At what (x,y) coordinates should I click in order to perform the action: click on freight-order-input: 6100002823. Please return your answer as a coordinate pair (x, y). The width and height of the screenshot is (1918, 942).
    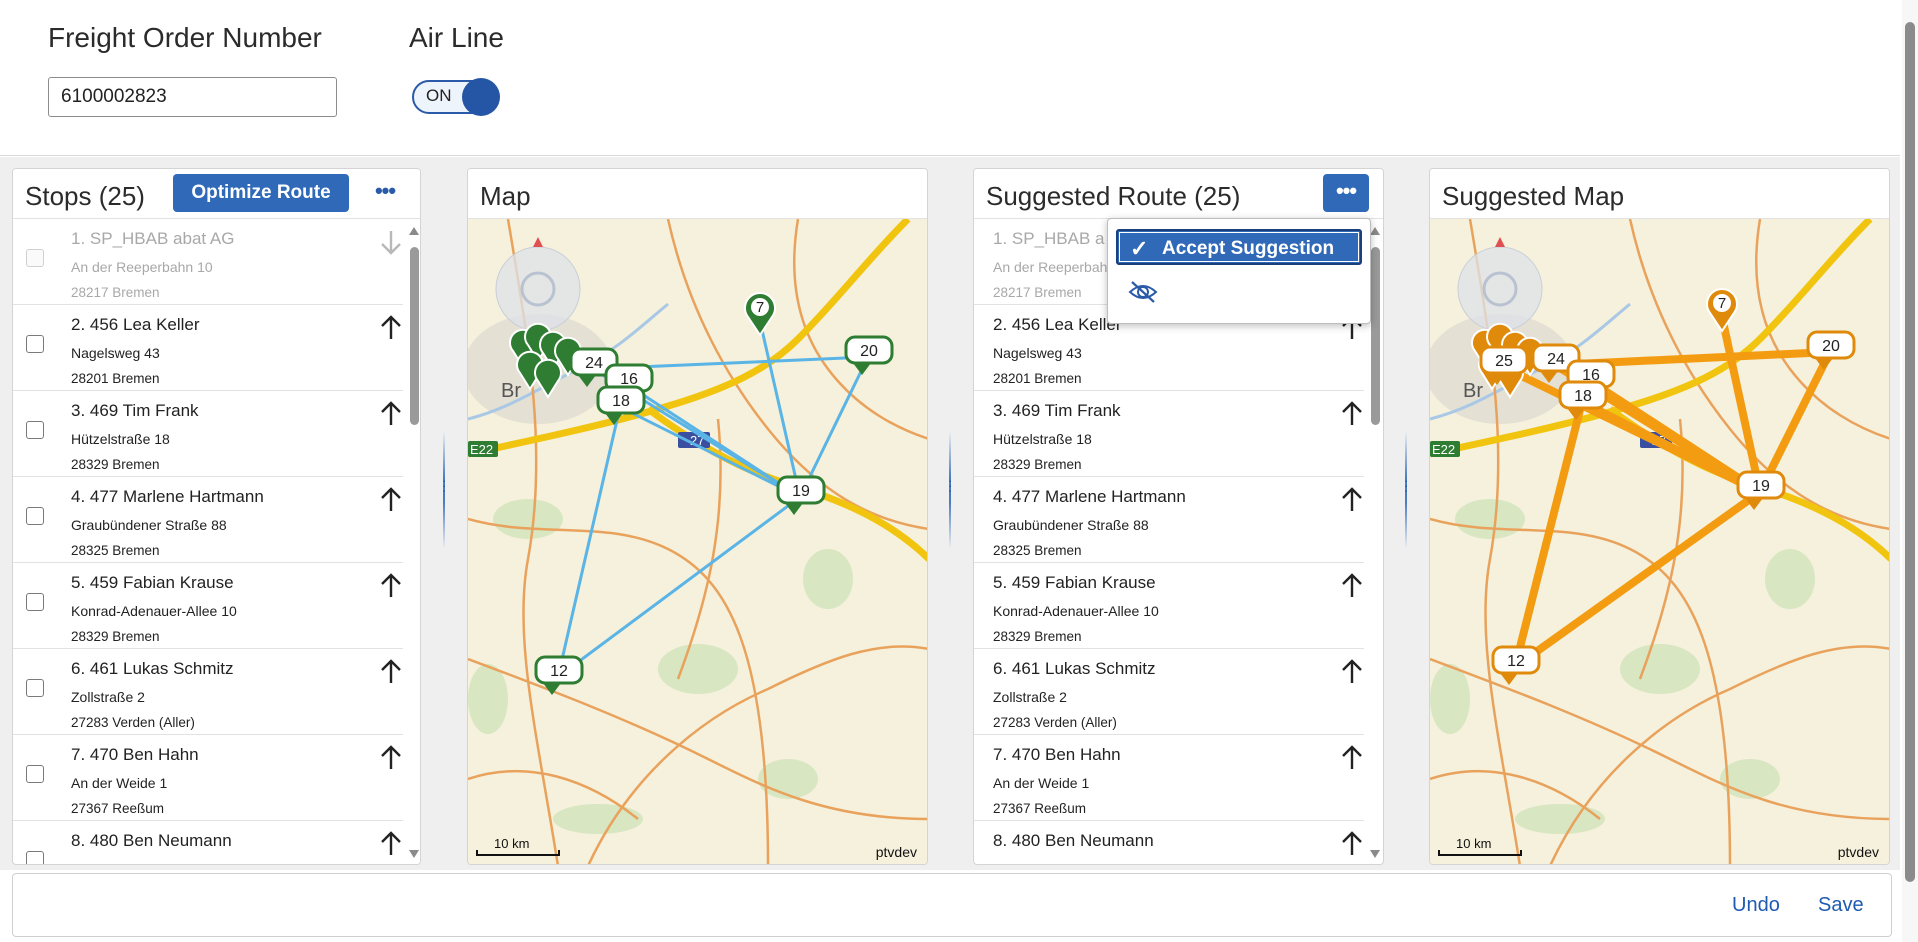
    Looking at the image, I should click on (192, 97).